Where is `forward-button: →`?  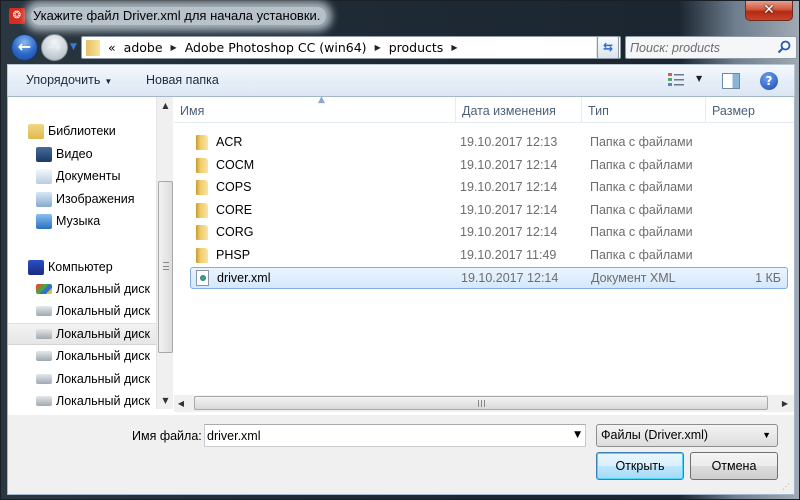 forward-button: → is located at coordinates (54, 47).